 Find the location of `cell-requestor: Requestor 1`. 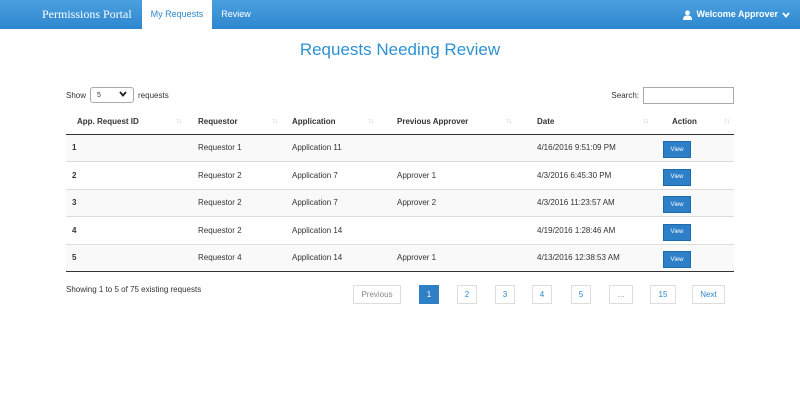

cell-requestor: Requestor 1 is located at coordinates (236, 147).